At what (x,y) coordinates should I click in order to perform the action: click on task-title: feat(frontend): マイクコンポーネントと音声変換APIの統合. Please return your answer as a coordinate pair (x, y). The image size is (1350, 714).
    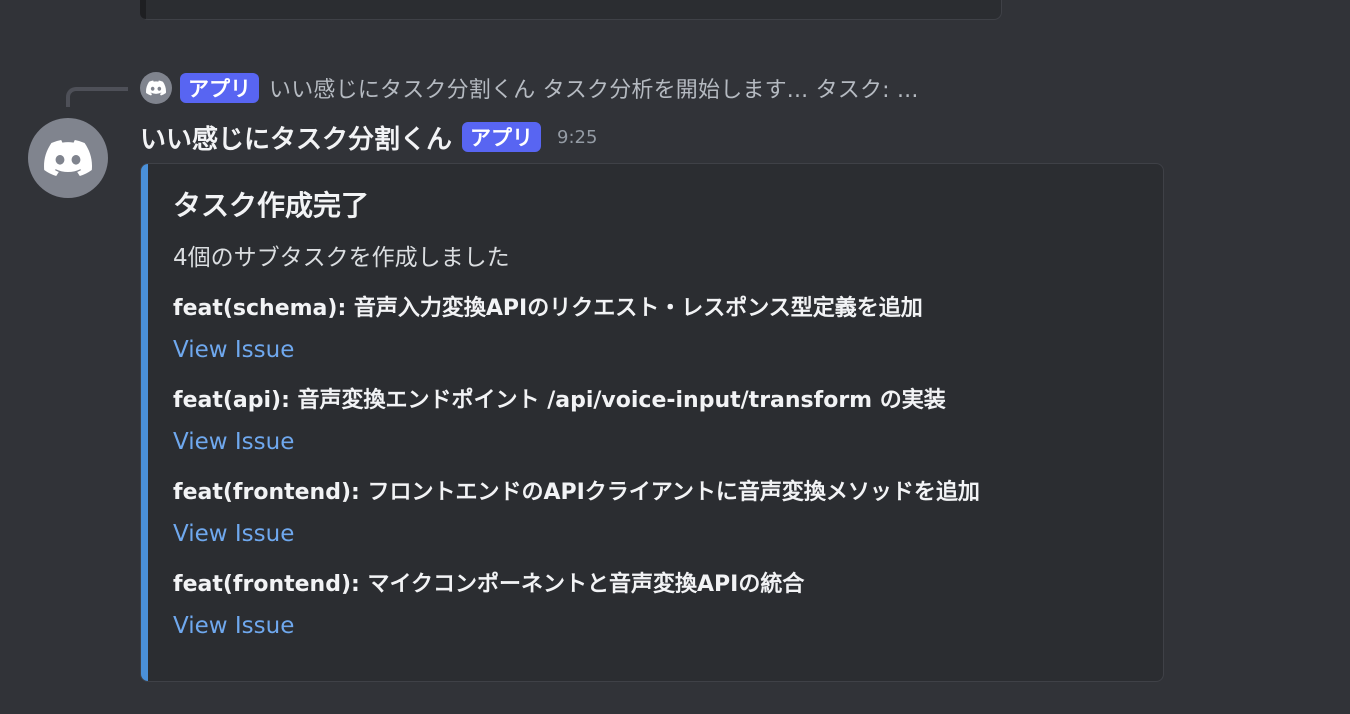
    Looking at the image, I should click on (489, 584).